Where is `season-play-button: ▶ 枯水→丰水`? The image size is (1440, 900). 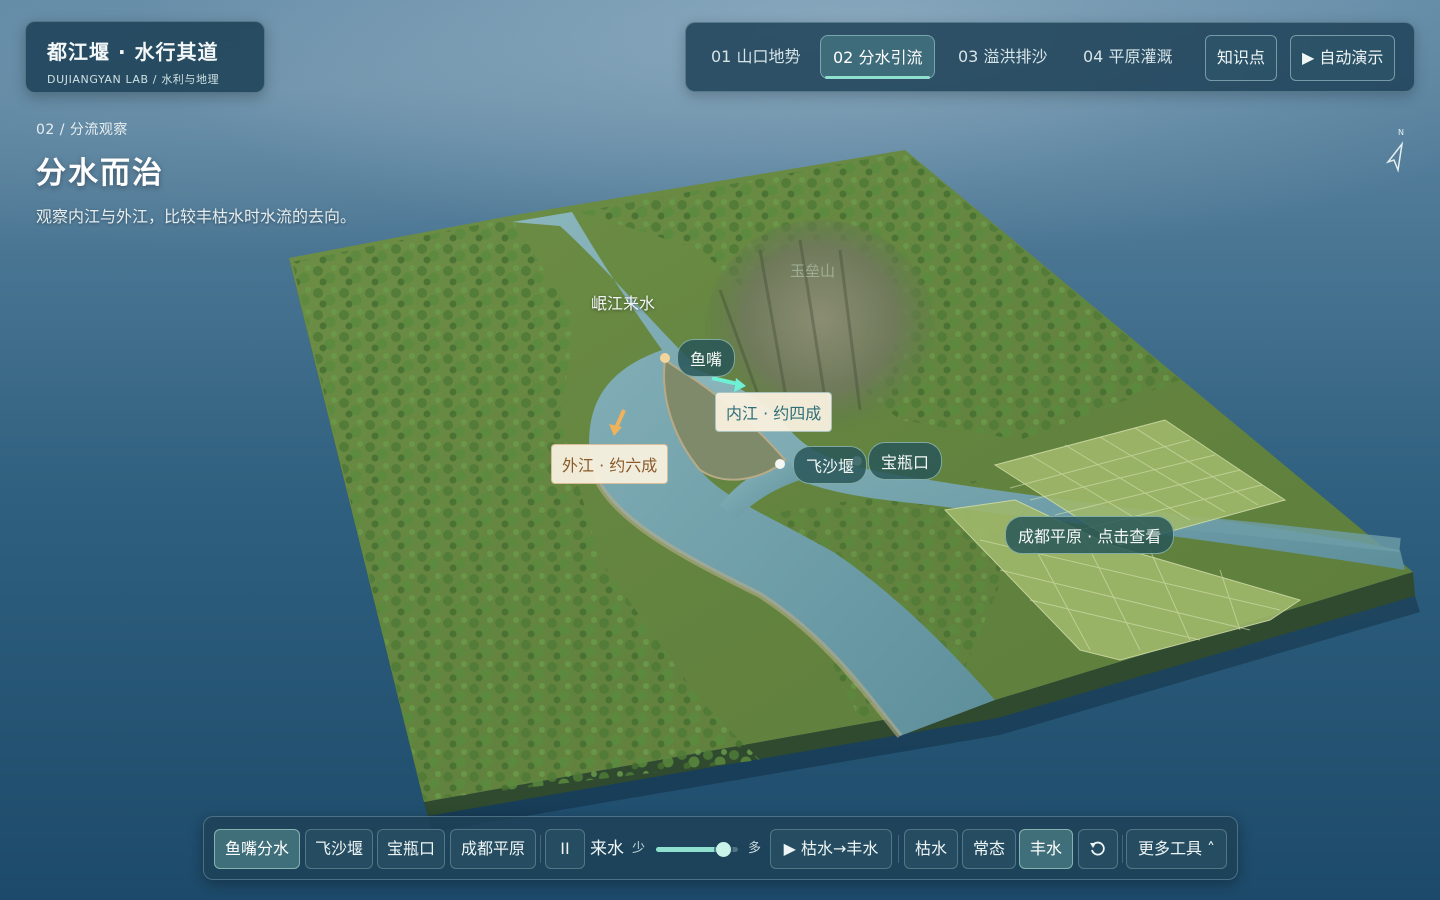
season-play-button: ▶ 枯水→丰水 is located at coordinates (831, 849).